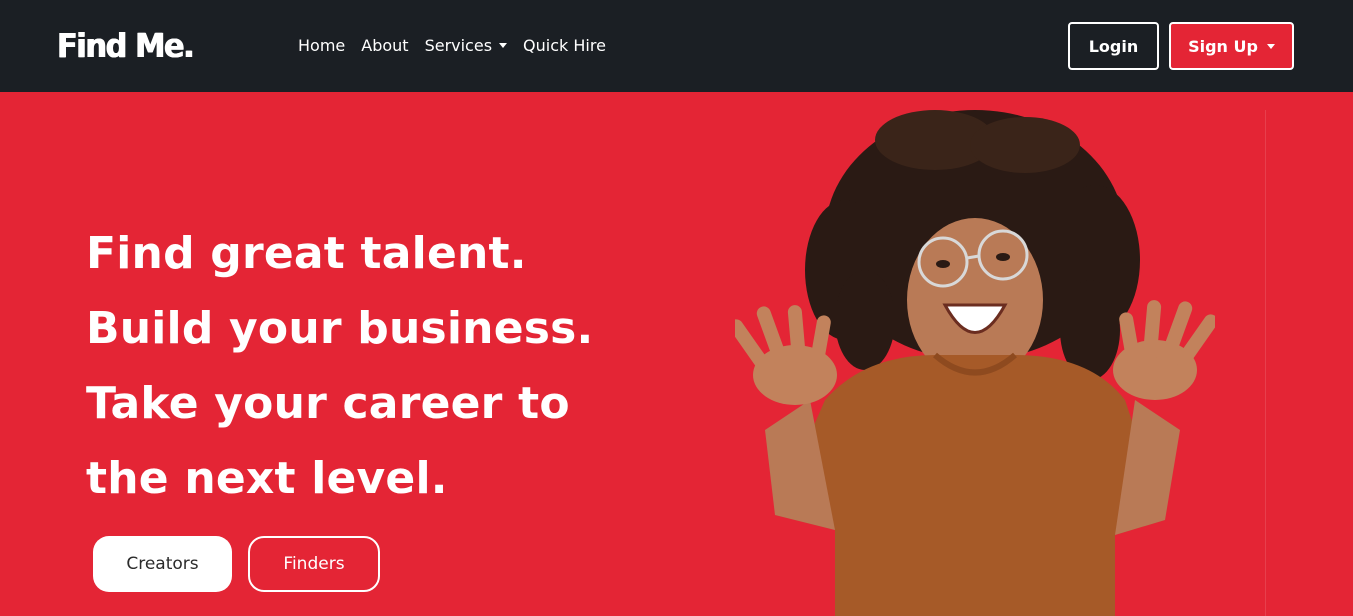 The image size is (1353, 616). Describe the element at coordinates (564, 45) in the screenshot. I see `nav-quick-hire-link: Quick Hire` at that location.